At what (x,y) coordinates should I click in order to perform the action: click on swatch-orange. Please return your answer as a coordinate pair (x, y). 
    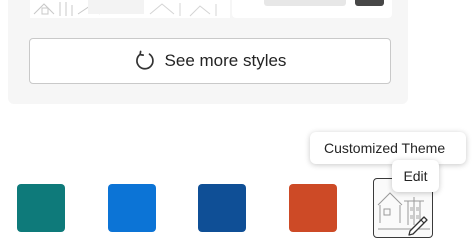
    Looking at the image, I should click on (313, 208).